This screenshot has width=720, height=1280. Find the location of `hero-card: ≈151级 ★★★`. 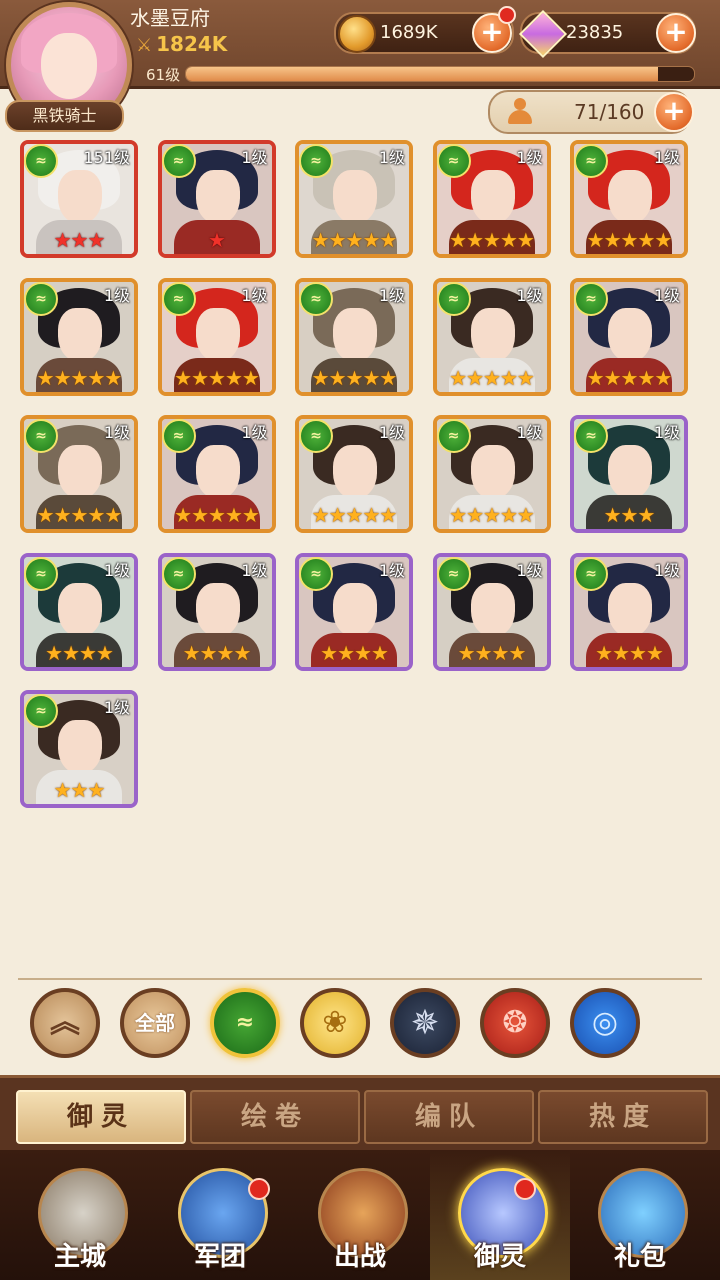

hero-card: ≈151级 ★★★ is located at coordinates (79, 199).